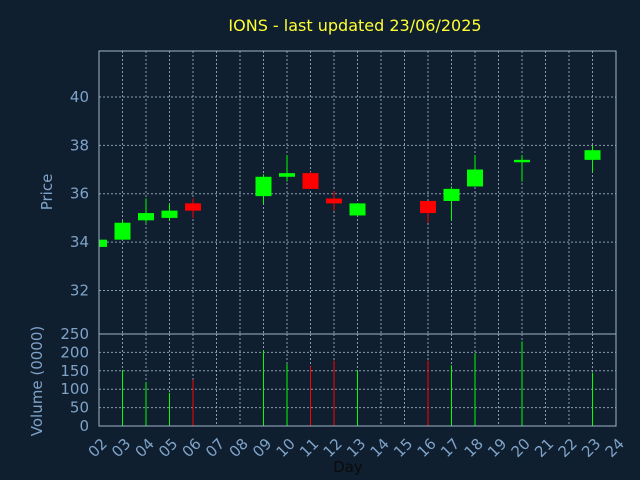  Describe the element at coordinates (79, 290) in the screenshot. I see `price-tick-label: 32` at that location.